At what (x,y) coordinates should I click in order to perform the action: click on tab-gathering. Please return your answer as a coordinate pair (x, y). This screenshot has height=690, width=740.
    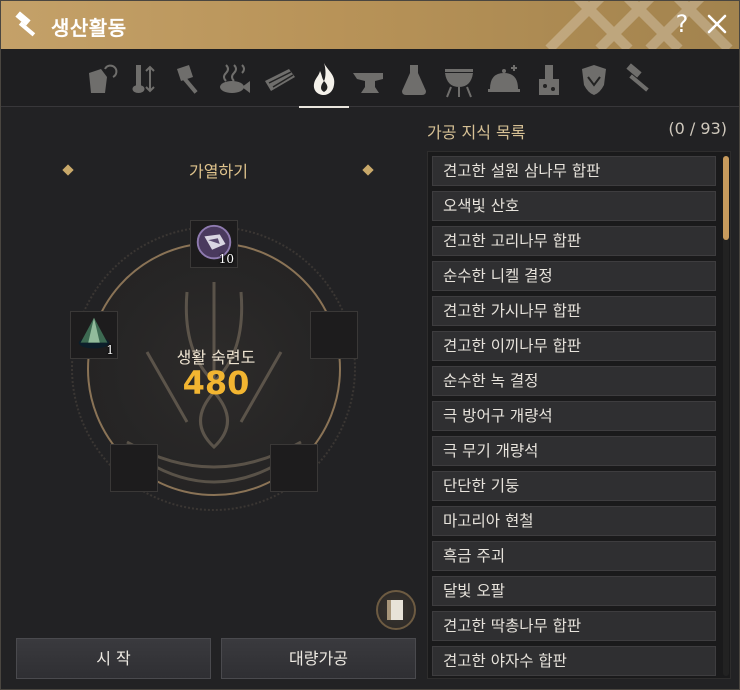
    Looking at the image, I should click on (99, 79).